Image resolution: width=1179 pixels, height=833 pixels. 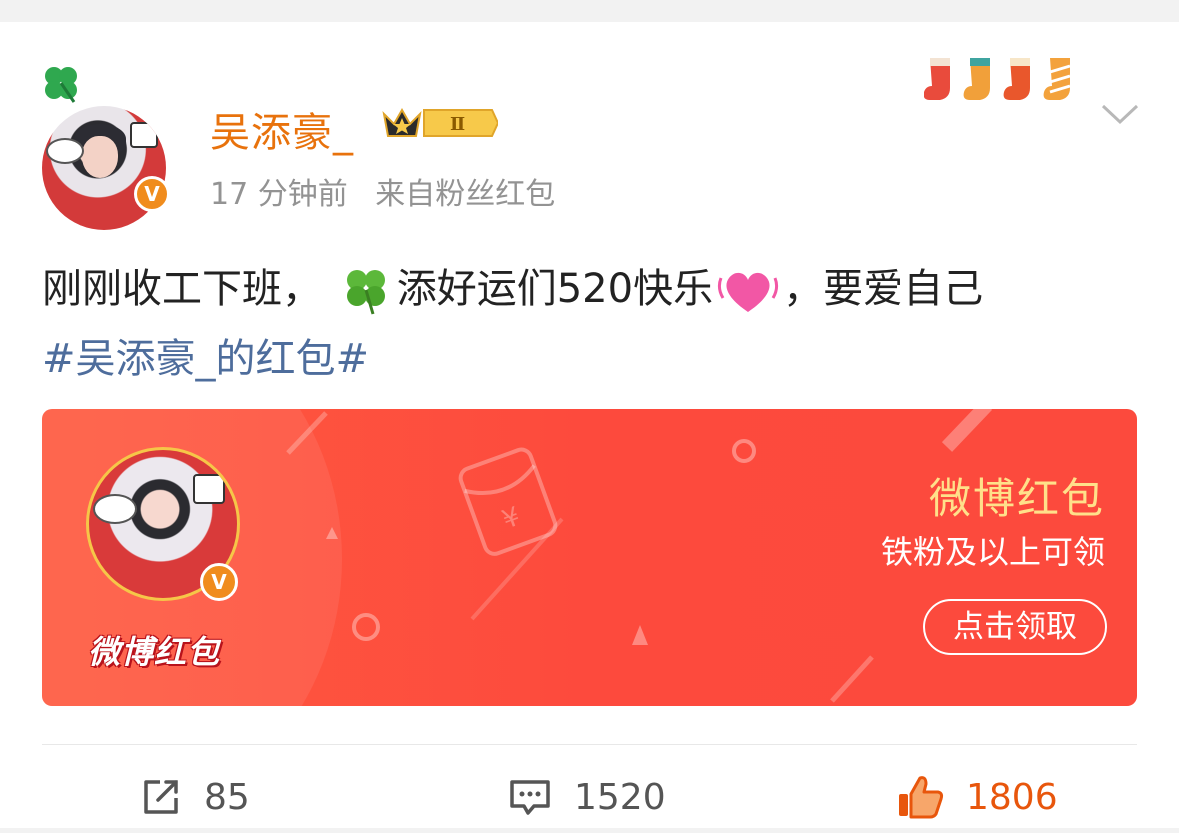 I want to click on red-packet-subtitle: 铁粉及以上可领, so click(x=992, y=552).